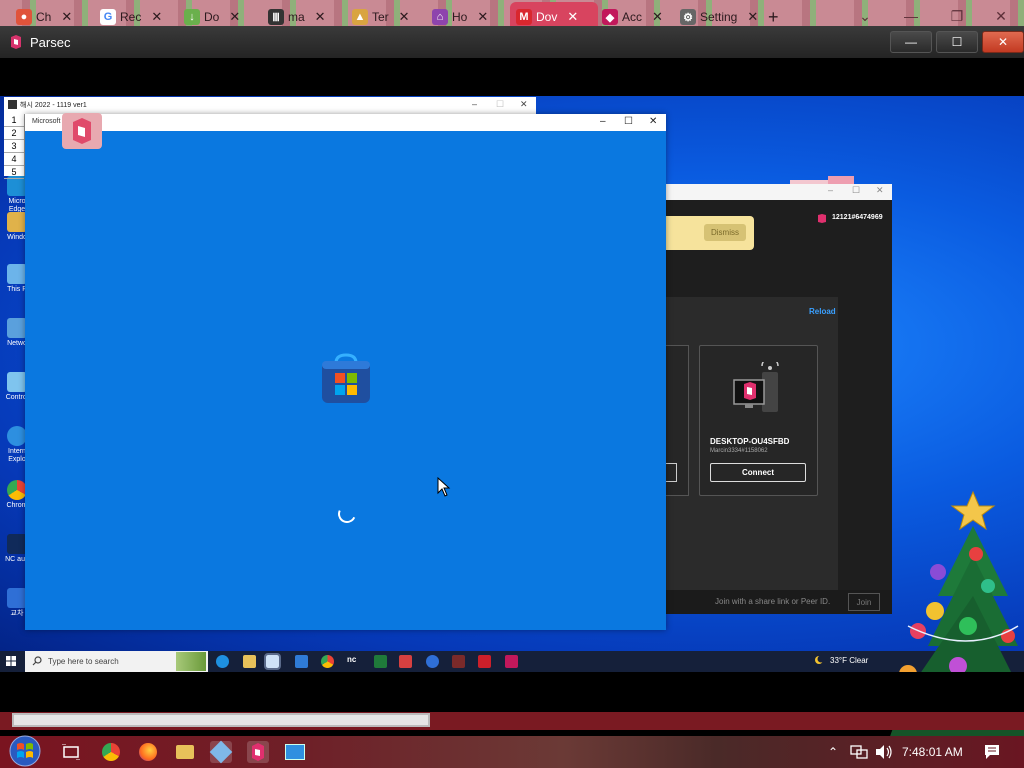  Describe the element at coordinates (849, 660) in the screenshot. I see `weather-text: 33°F Clear` at that location.